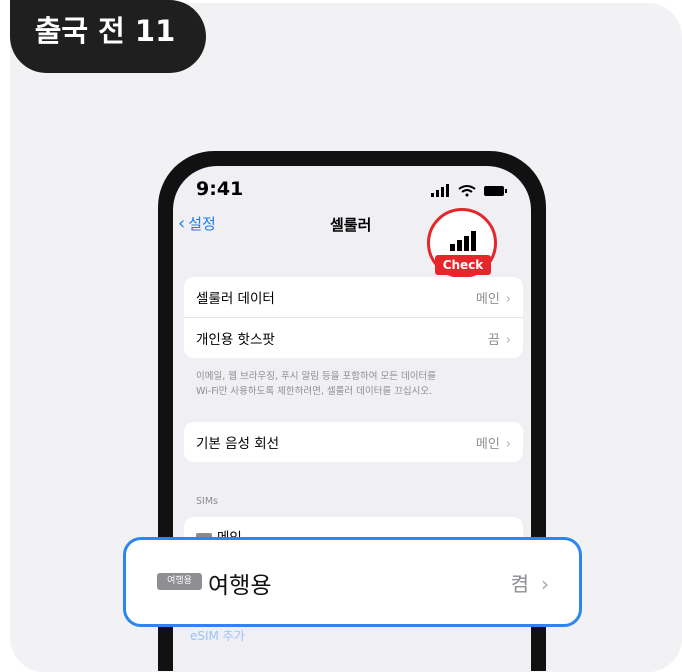 The width and height of the screenshot is (682, 672). I want to click on check-tag: Check, so click(463, 265).